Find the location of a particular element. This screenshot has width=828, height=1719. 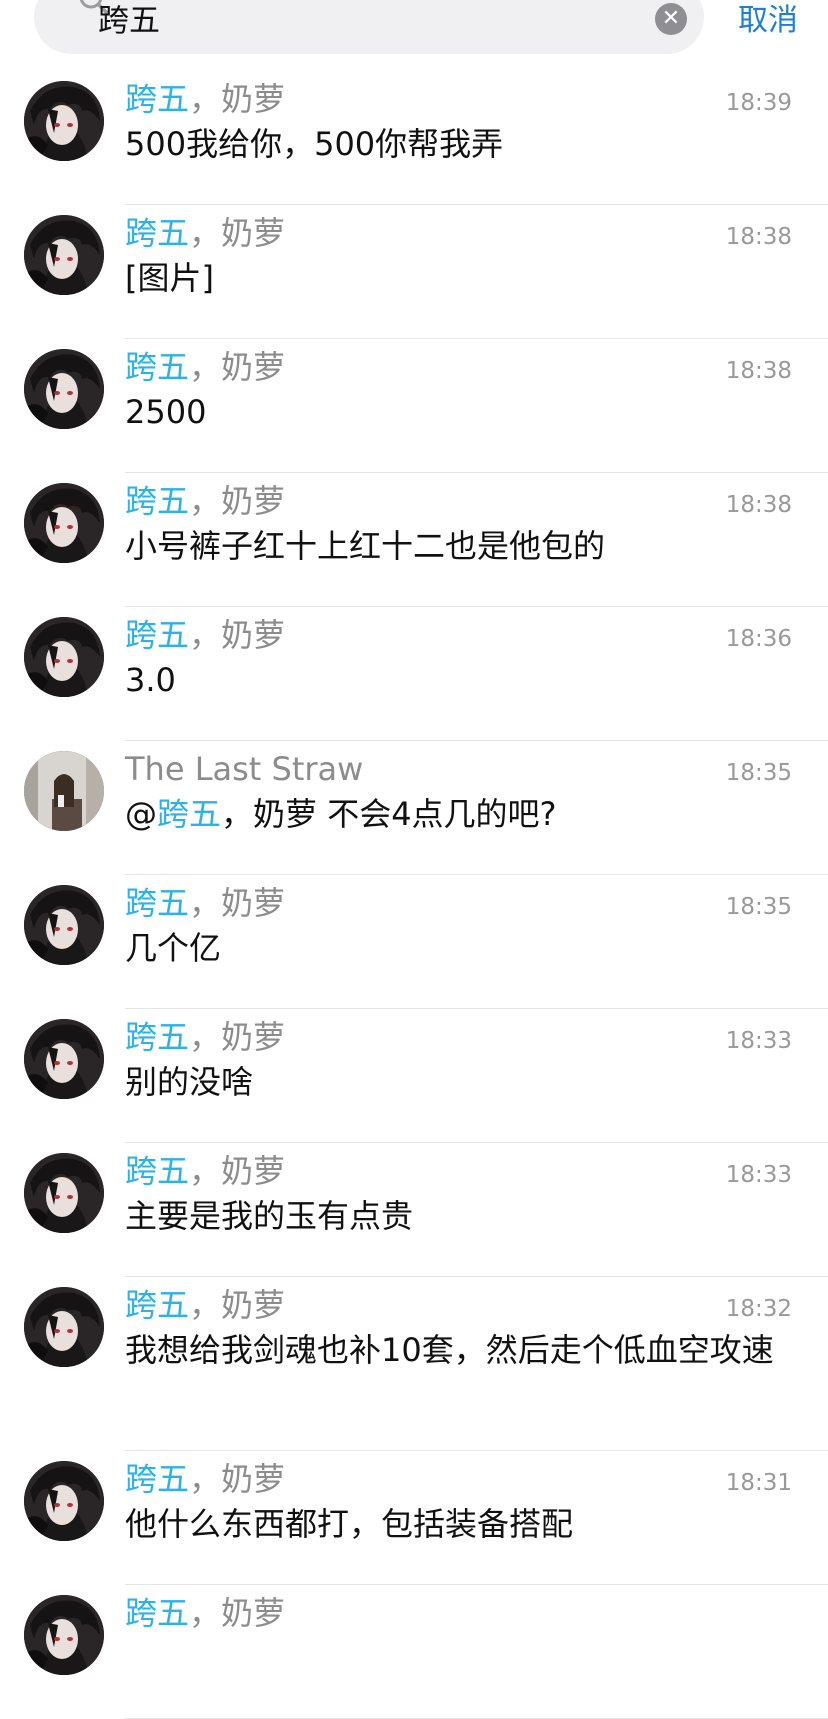

message-time: 18:39 is located at coordinates (758, 103).